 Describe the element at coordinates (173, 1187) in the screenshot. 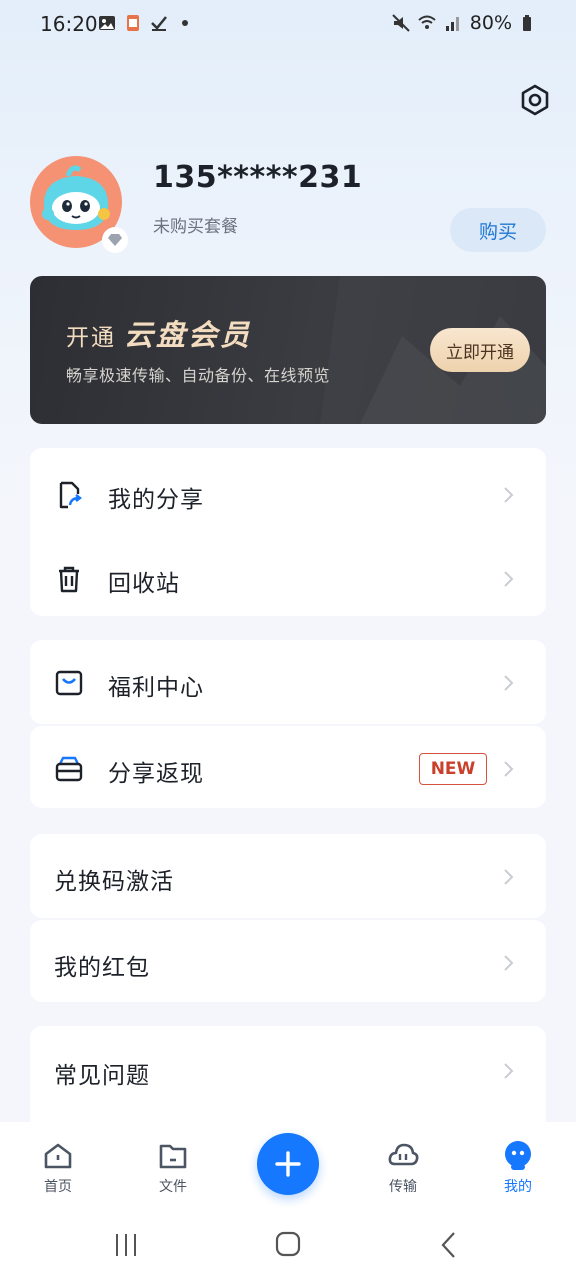

I see `tab-label: 文件` at that location.